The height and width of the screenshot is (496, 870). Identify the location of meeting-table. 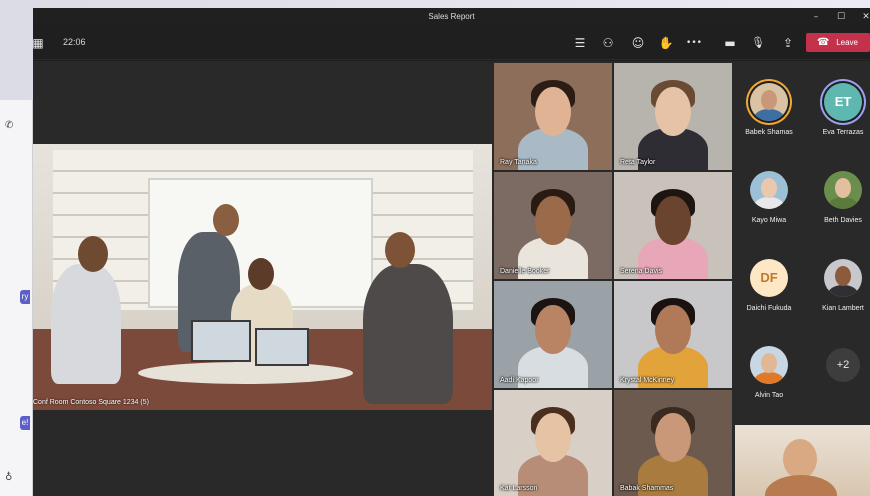
(245, 373).